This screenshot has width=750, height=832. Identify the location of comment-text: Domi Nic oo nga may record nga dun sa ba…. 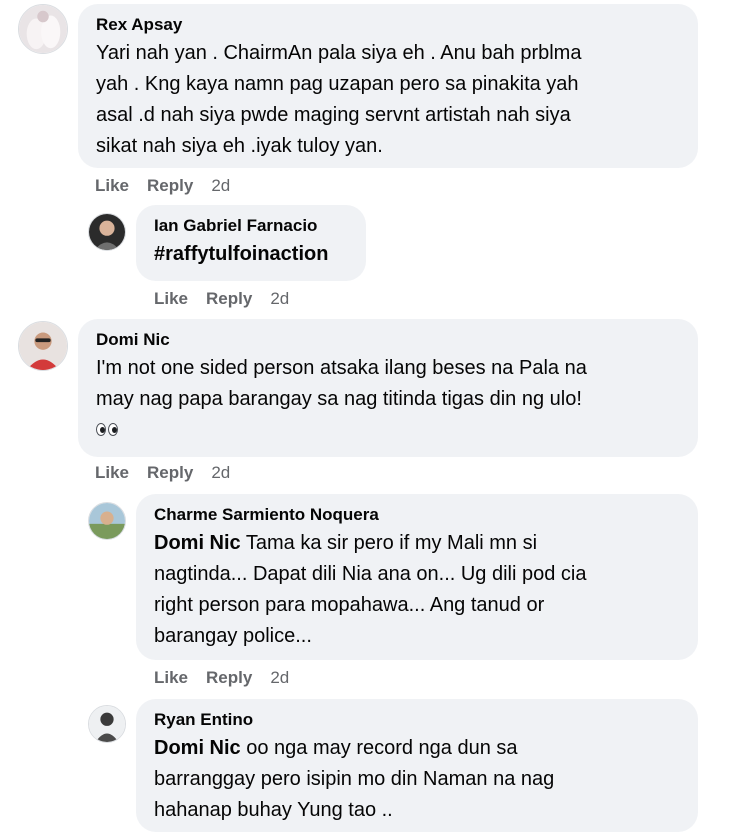
(417, 779).